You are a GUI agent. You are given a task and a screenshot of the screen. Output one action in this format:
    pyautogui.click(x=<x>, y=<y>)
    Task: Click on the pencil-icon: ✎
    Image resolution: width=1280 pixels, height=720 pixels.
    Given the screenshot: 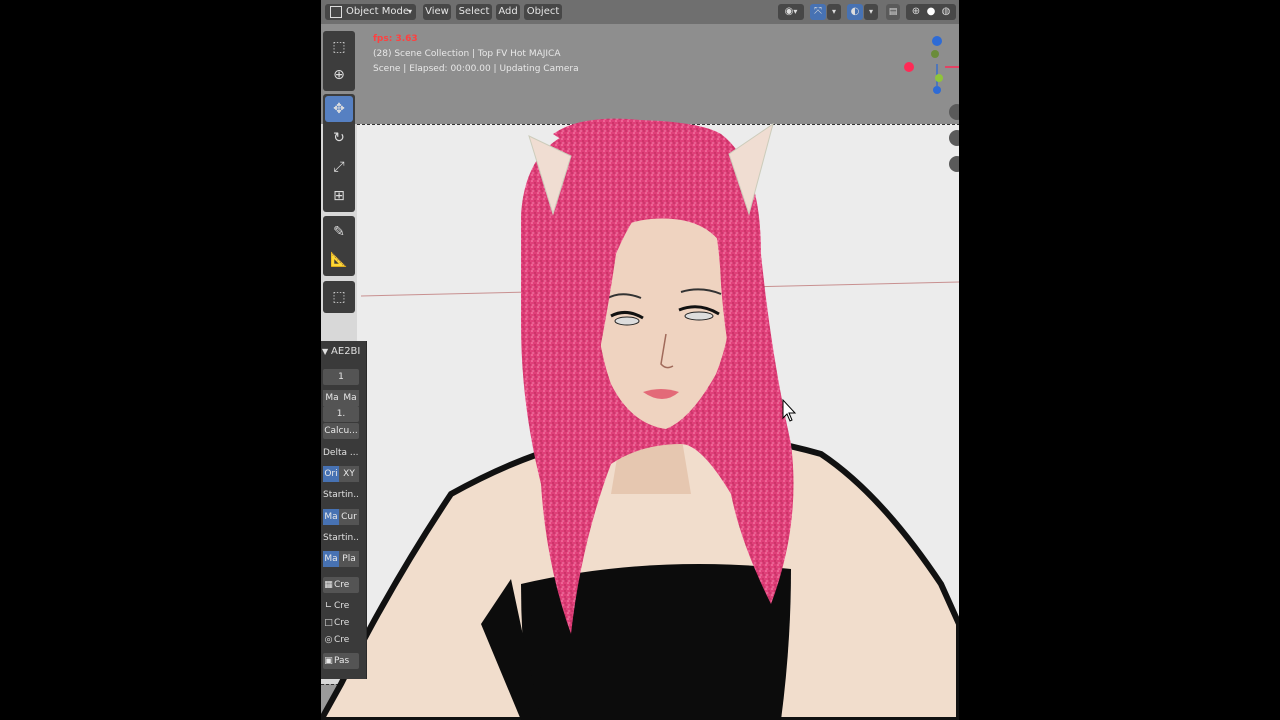 What is the action you would take?
    pyautogui.click(x=339, y=232)
    